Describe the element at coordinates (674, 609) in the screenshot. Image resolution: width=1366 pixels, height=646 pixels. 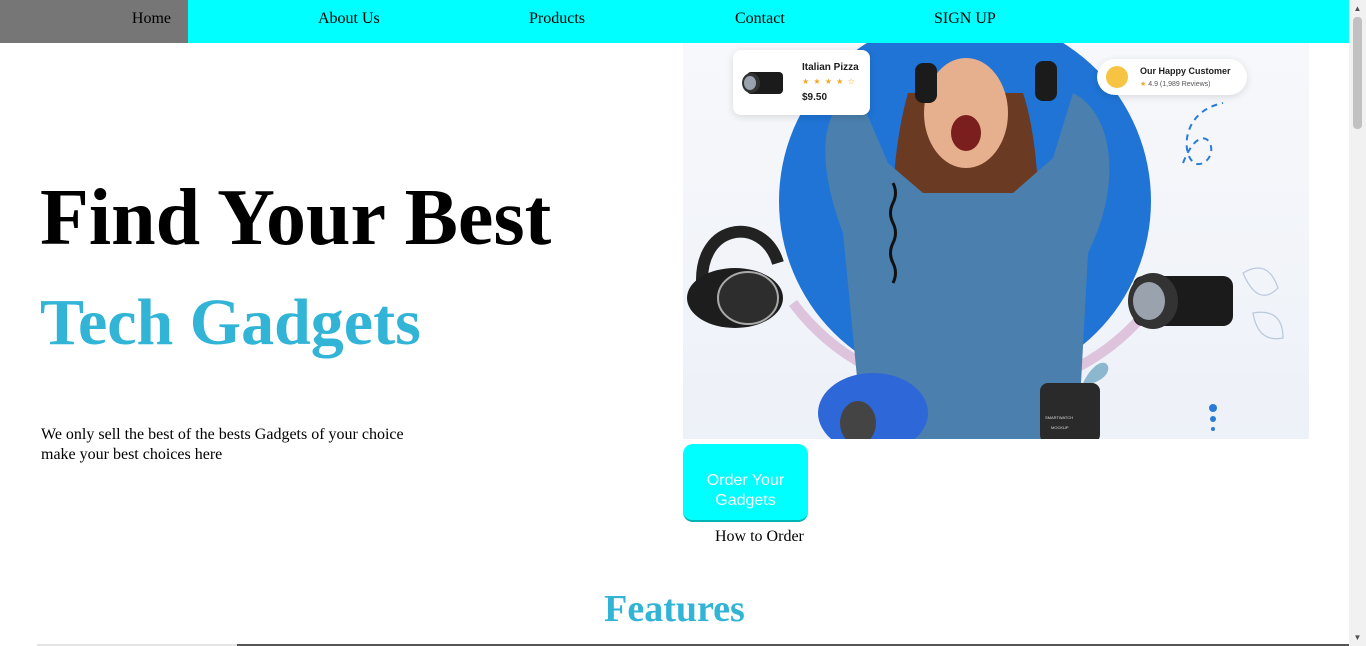
I see `features-heading: Features` at that location.